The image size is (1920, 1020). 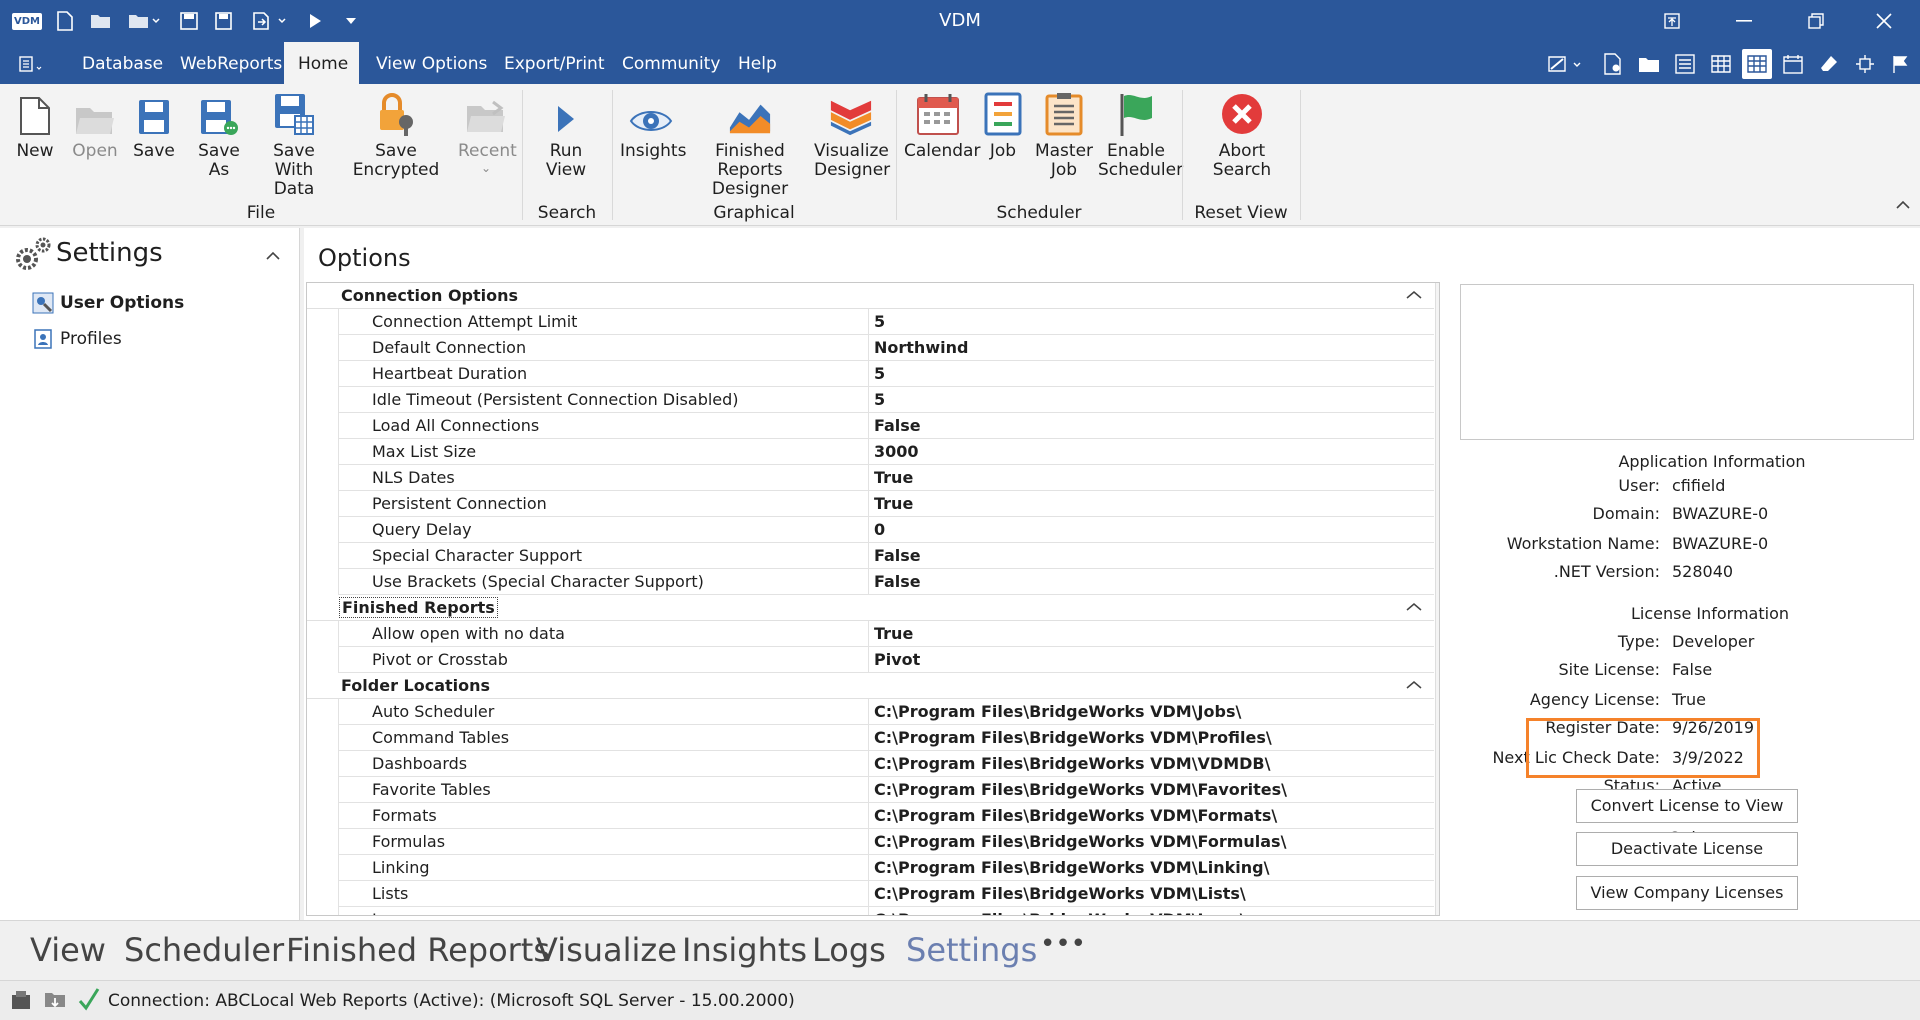 What do you see at coordinates (757, 63) in the screenshot?
I see `tab-help: Help` at bounding box center [757, 63].